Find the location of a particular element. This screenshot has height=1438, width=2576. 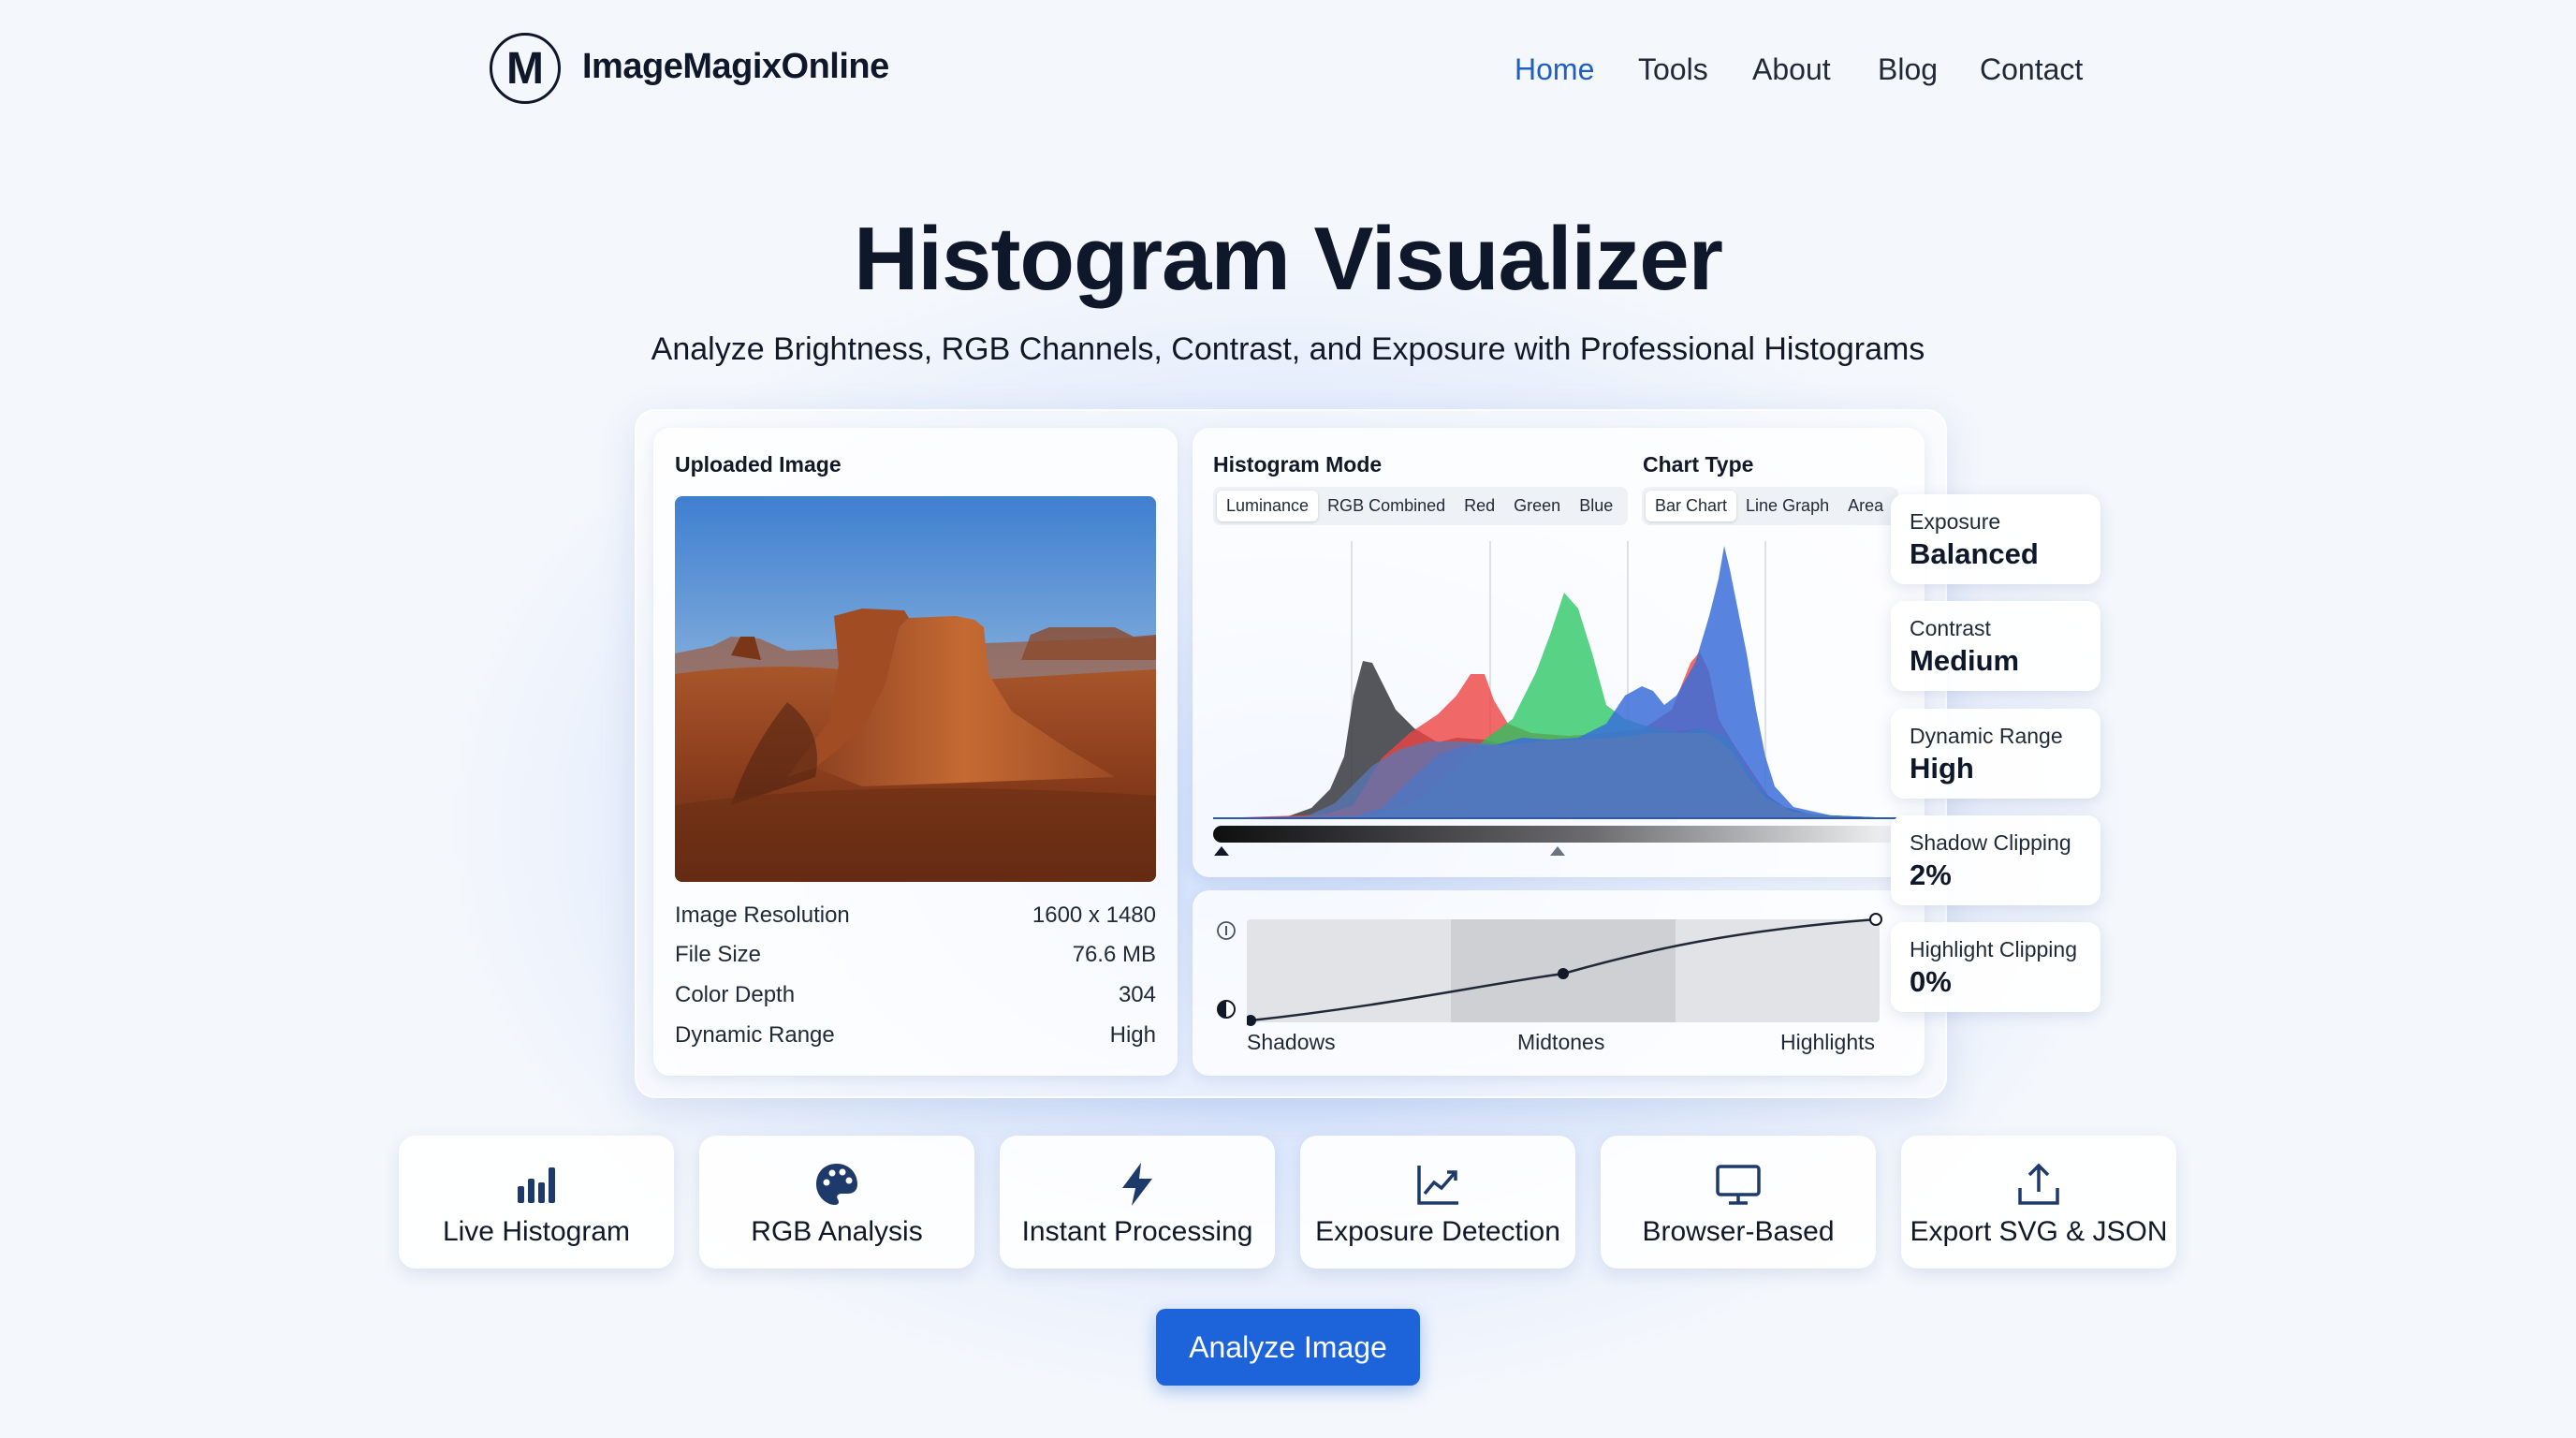

feature-label: RGB Analysis is located at coordinates (837, 1231).